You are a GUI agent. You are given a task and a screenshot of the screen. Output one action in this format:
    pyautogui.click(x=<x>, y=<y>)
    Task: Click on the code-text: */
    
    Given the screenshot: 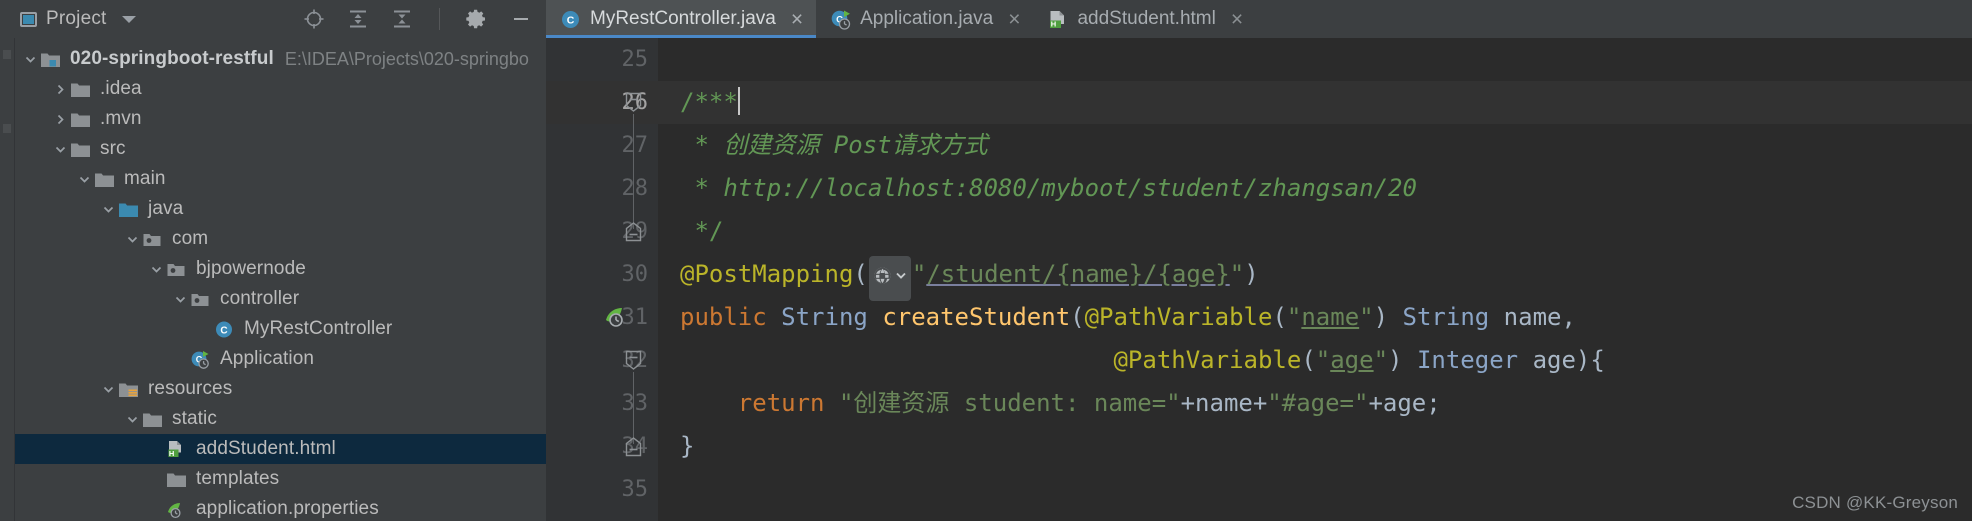 What is the action you would take?
    pyautogui.click(x=702, y=231)
    